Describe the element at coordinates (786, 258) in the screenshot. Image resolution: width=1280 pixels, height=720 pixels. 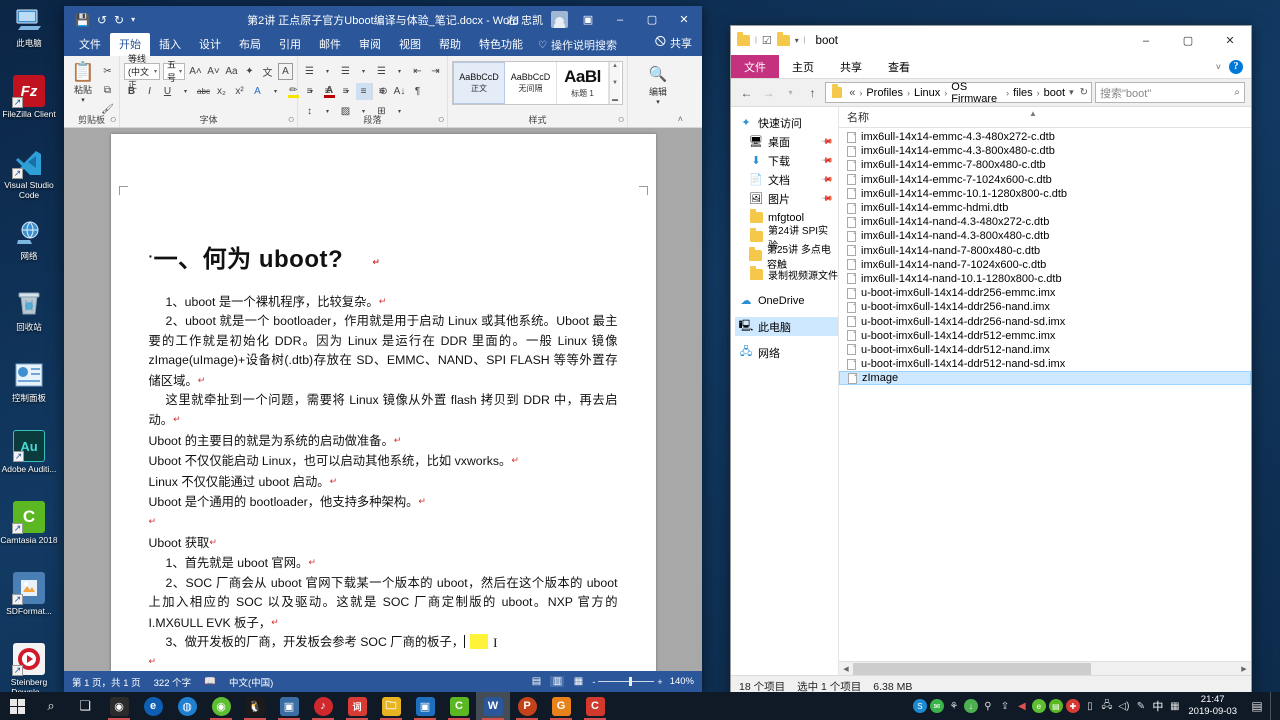
I see `nav-item-touch-lesson: 第25讲 多点电容触` at that location.